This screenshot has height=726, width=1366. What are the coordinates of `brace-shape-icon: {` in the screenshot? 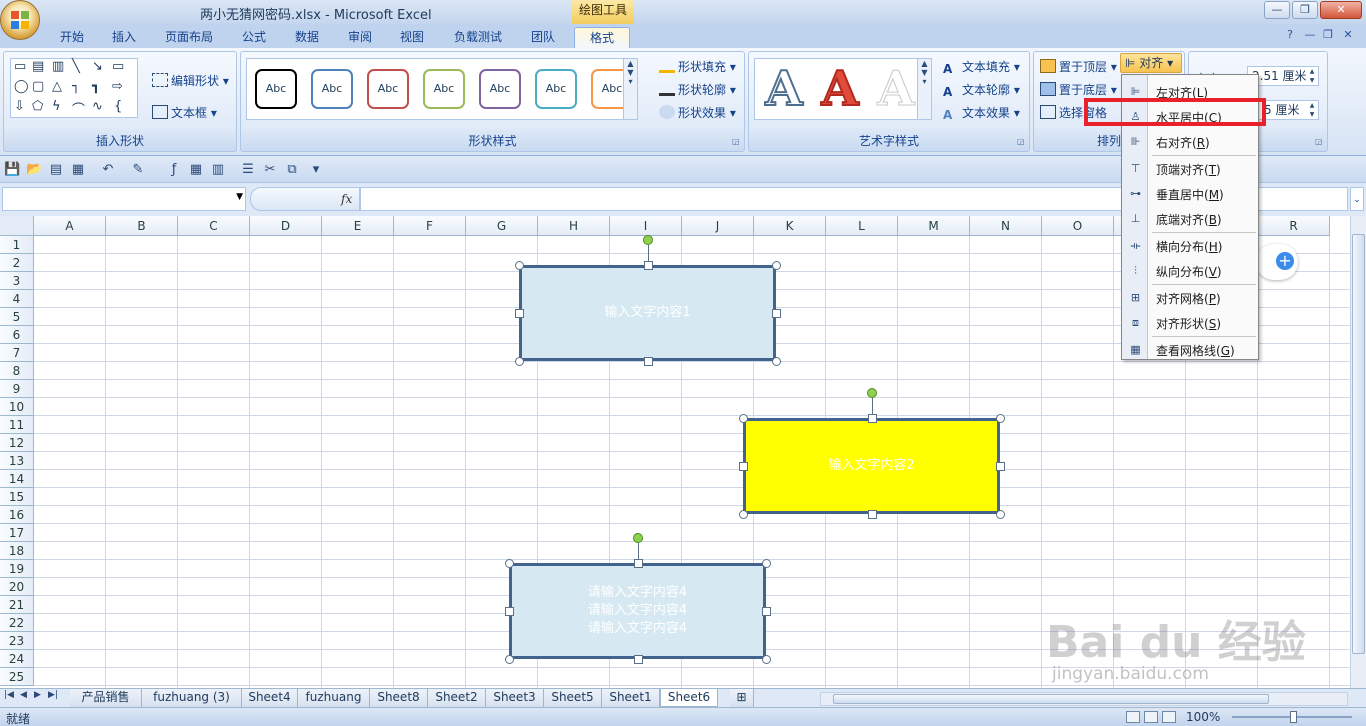 It's located at (118, 106).